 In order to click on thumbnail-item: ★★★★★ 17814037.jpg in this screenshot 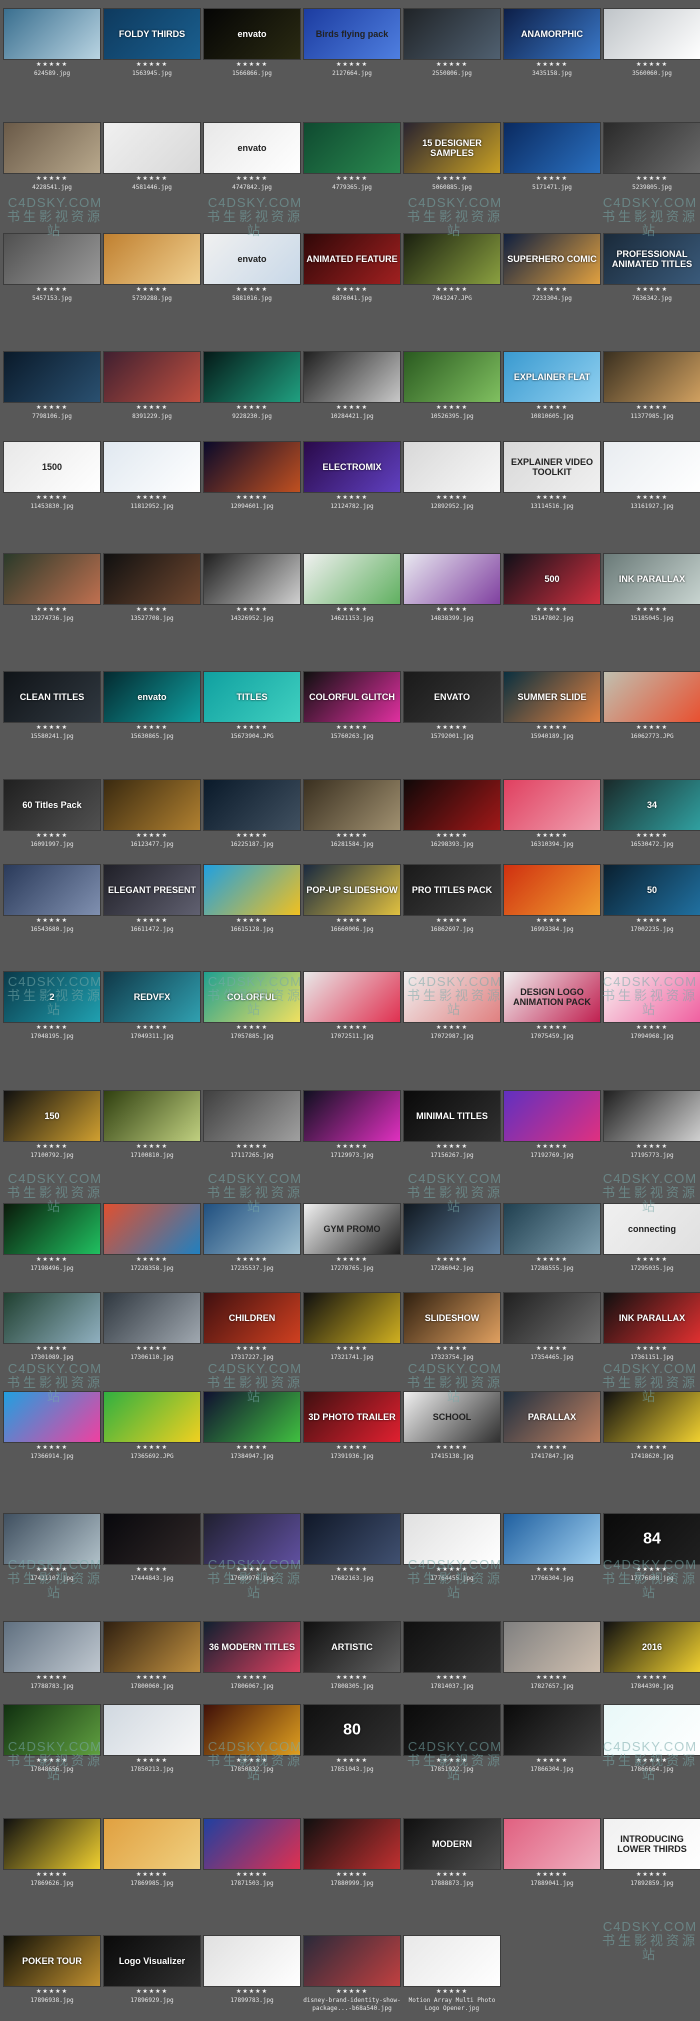, I will do `click(452, 1656)`.